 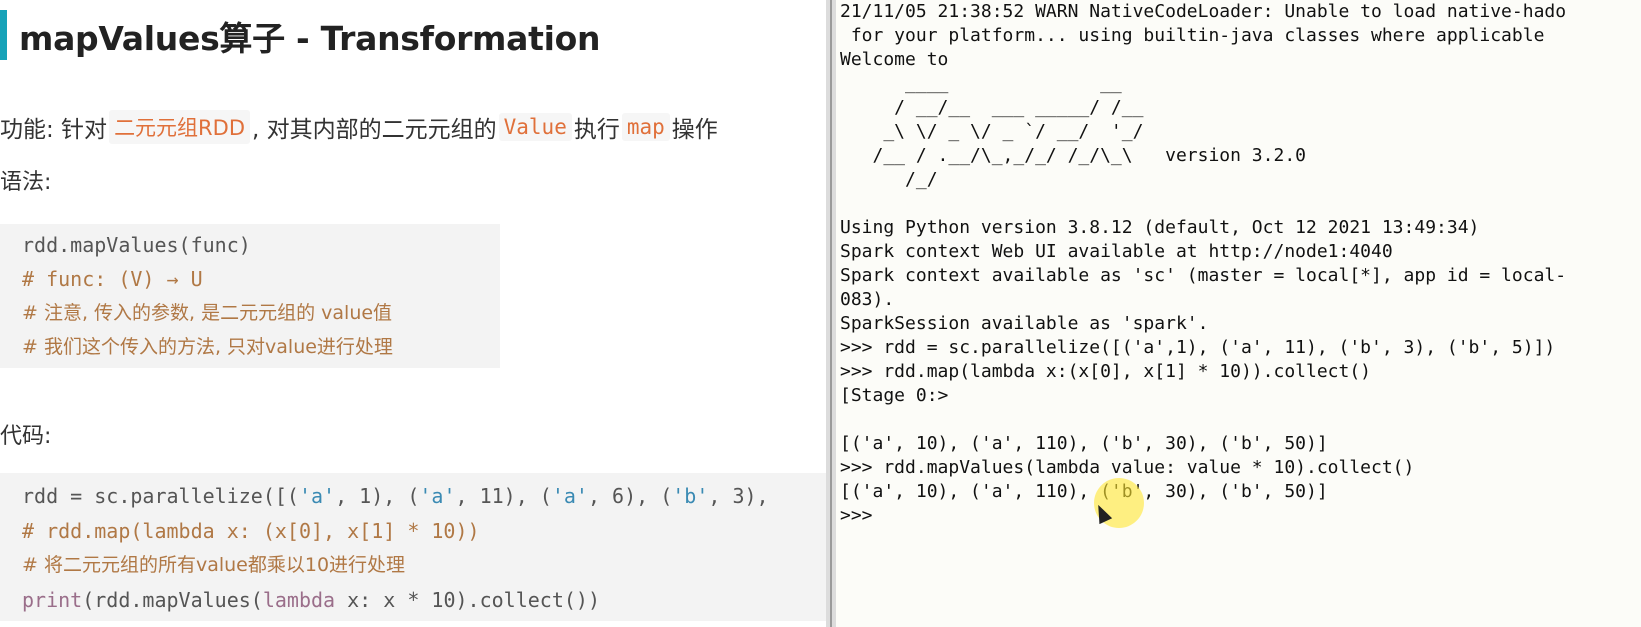 What do you see at coordinates (26, 436) in the screenshot?
I see `code-label: 代码:` at bounding box center [26, 436].